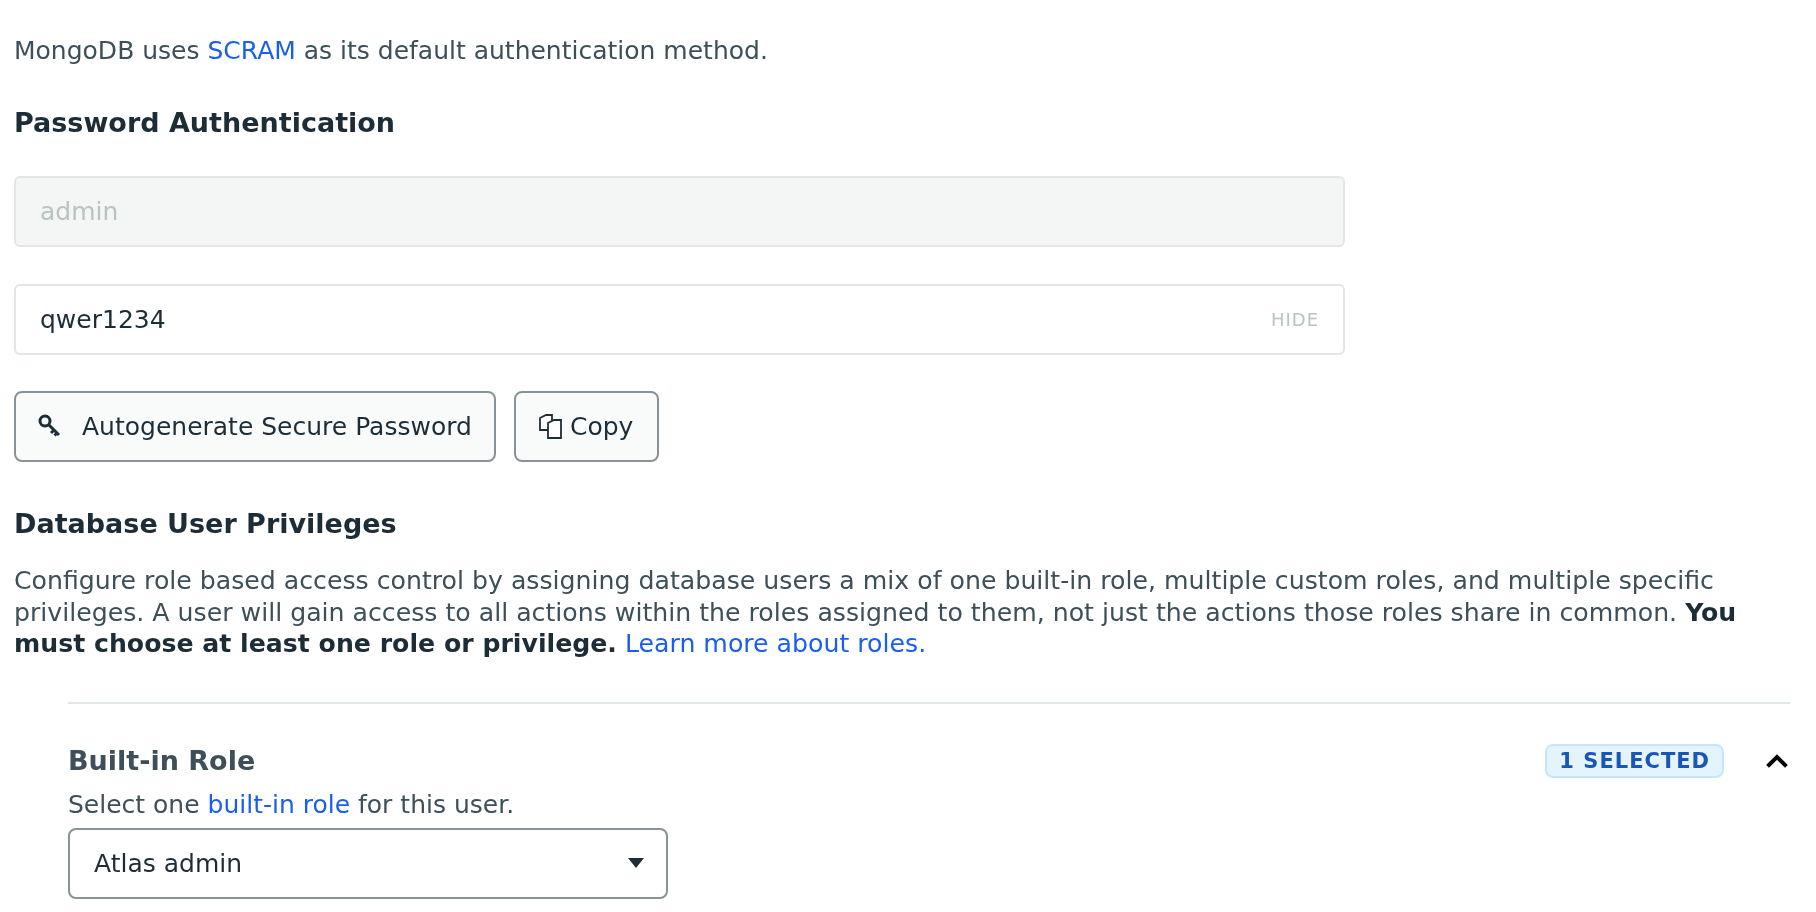  What do you see at coordinates (636, 863) in the screenshot?
I see `dropdown-arrow-icon` at bounding box center [636, 863].